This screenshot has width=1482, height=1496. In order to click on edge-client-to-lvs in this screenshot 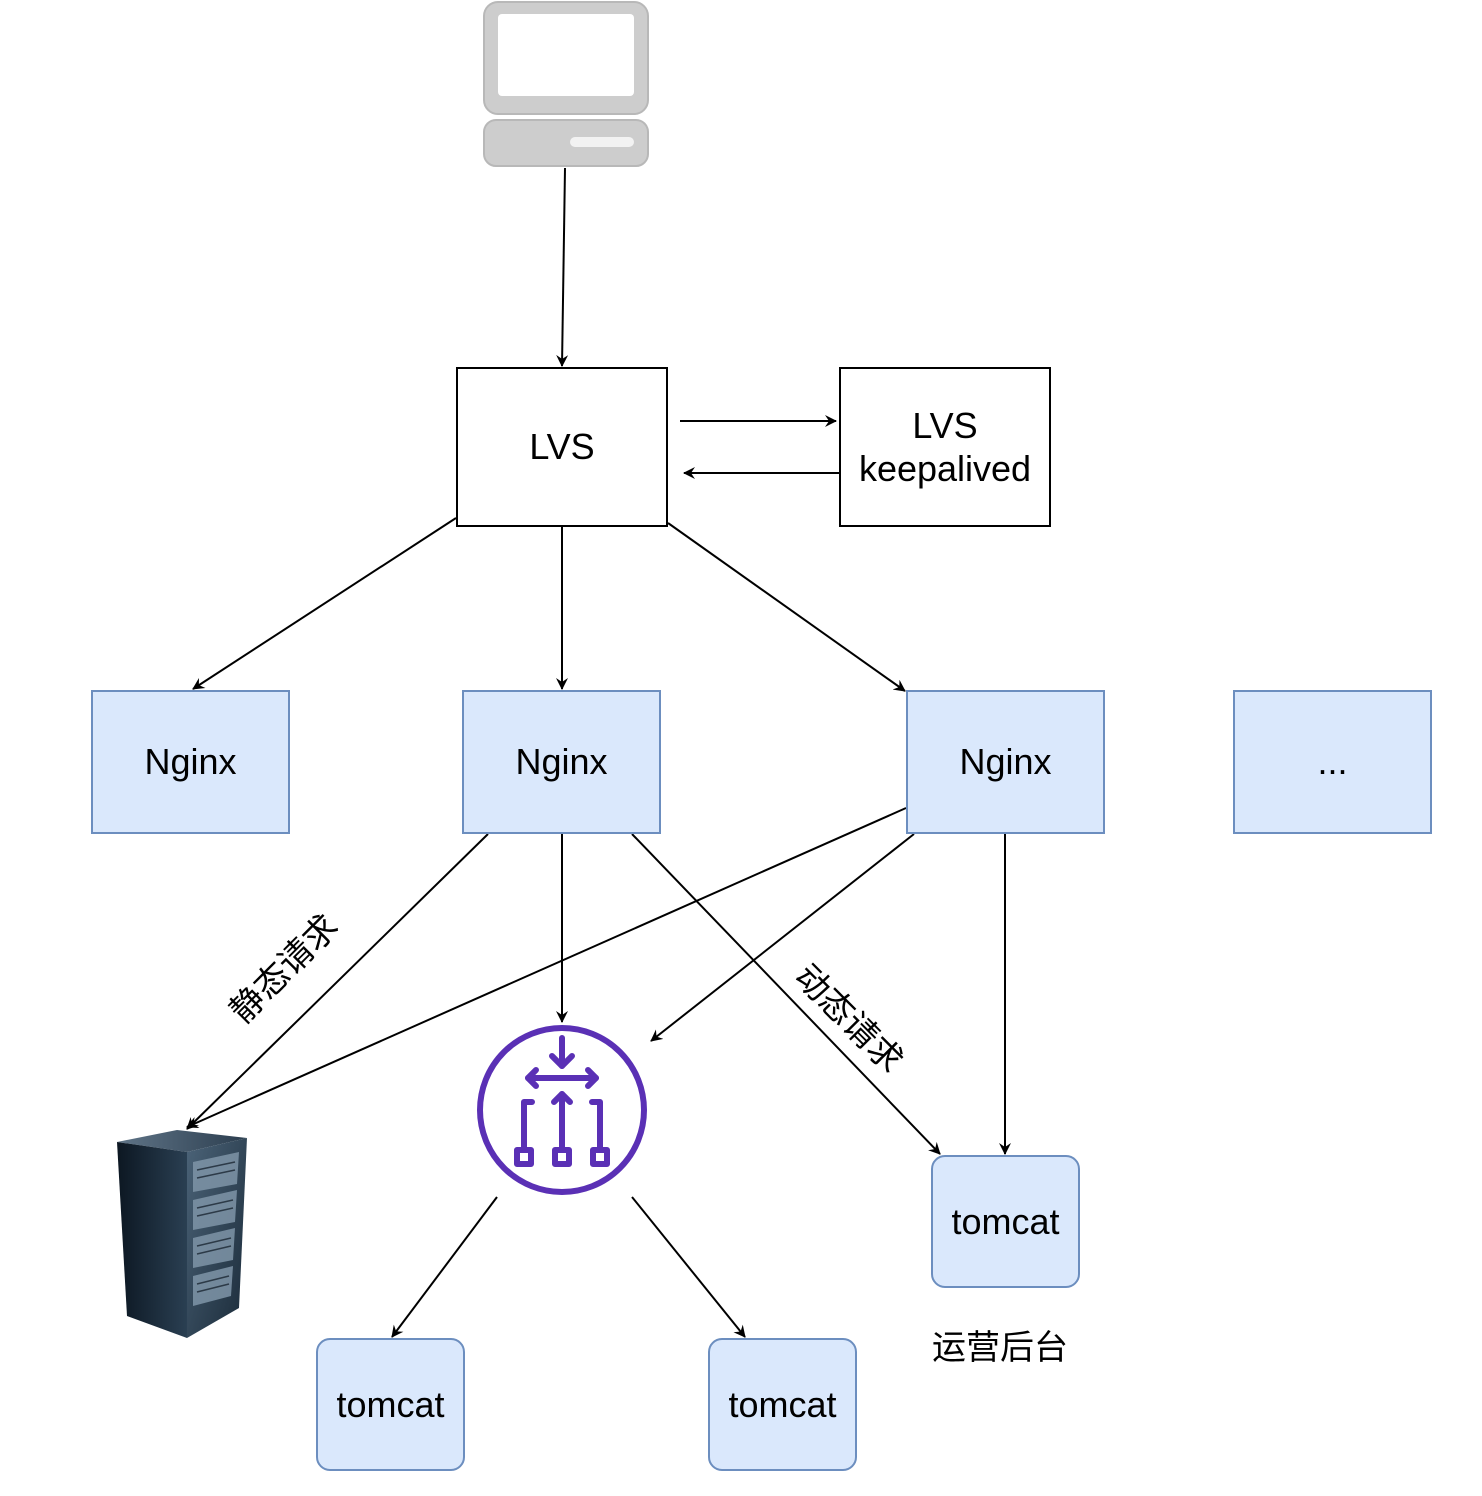, I will do `click(562, 267)`.